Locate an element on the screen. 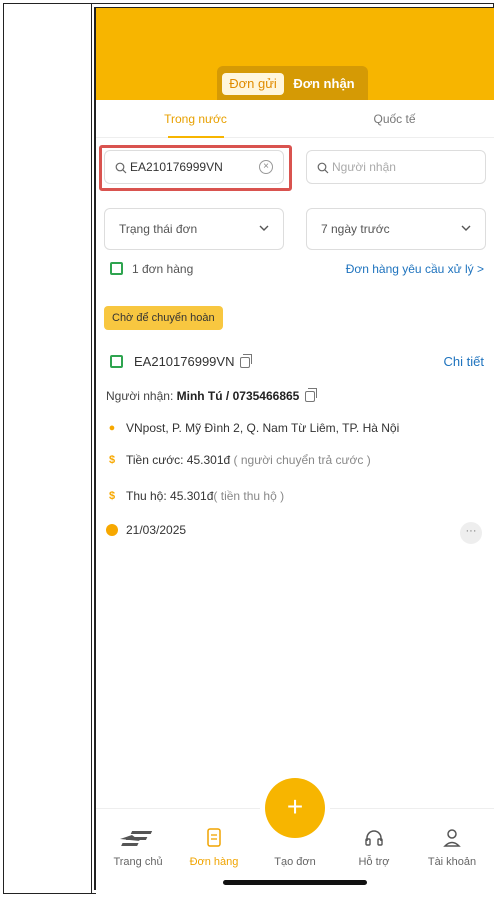 This screenshot has height=897, width=497. clear-icon: × is located at coordinates (266, 167).